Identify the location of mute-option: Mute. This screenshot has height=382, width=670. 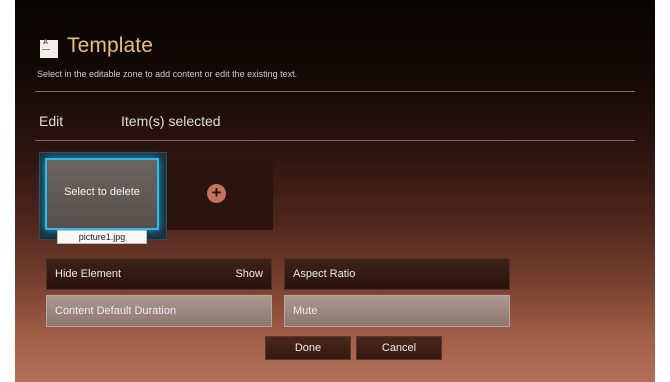
(397, 311).